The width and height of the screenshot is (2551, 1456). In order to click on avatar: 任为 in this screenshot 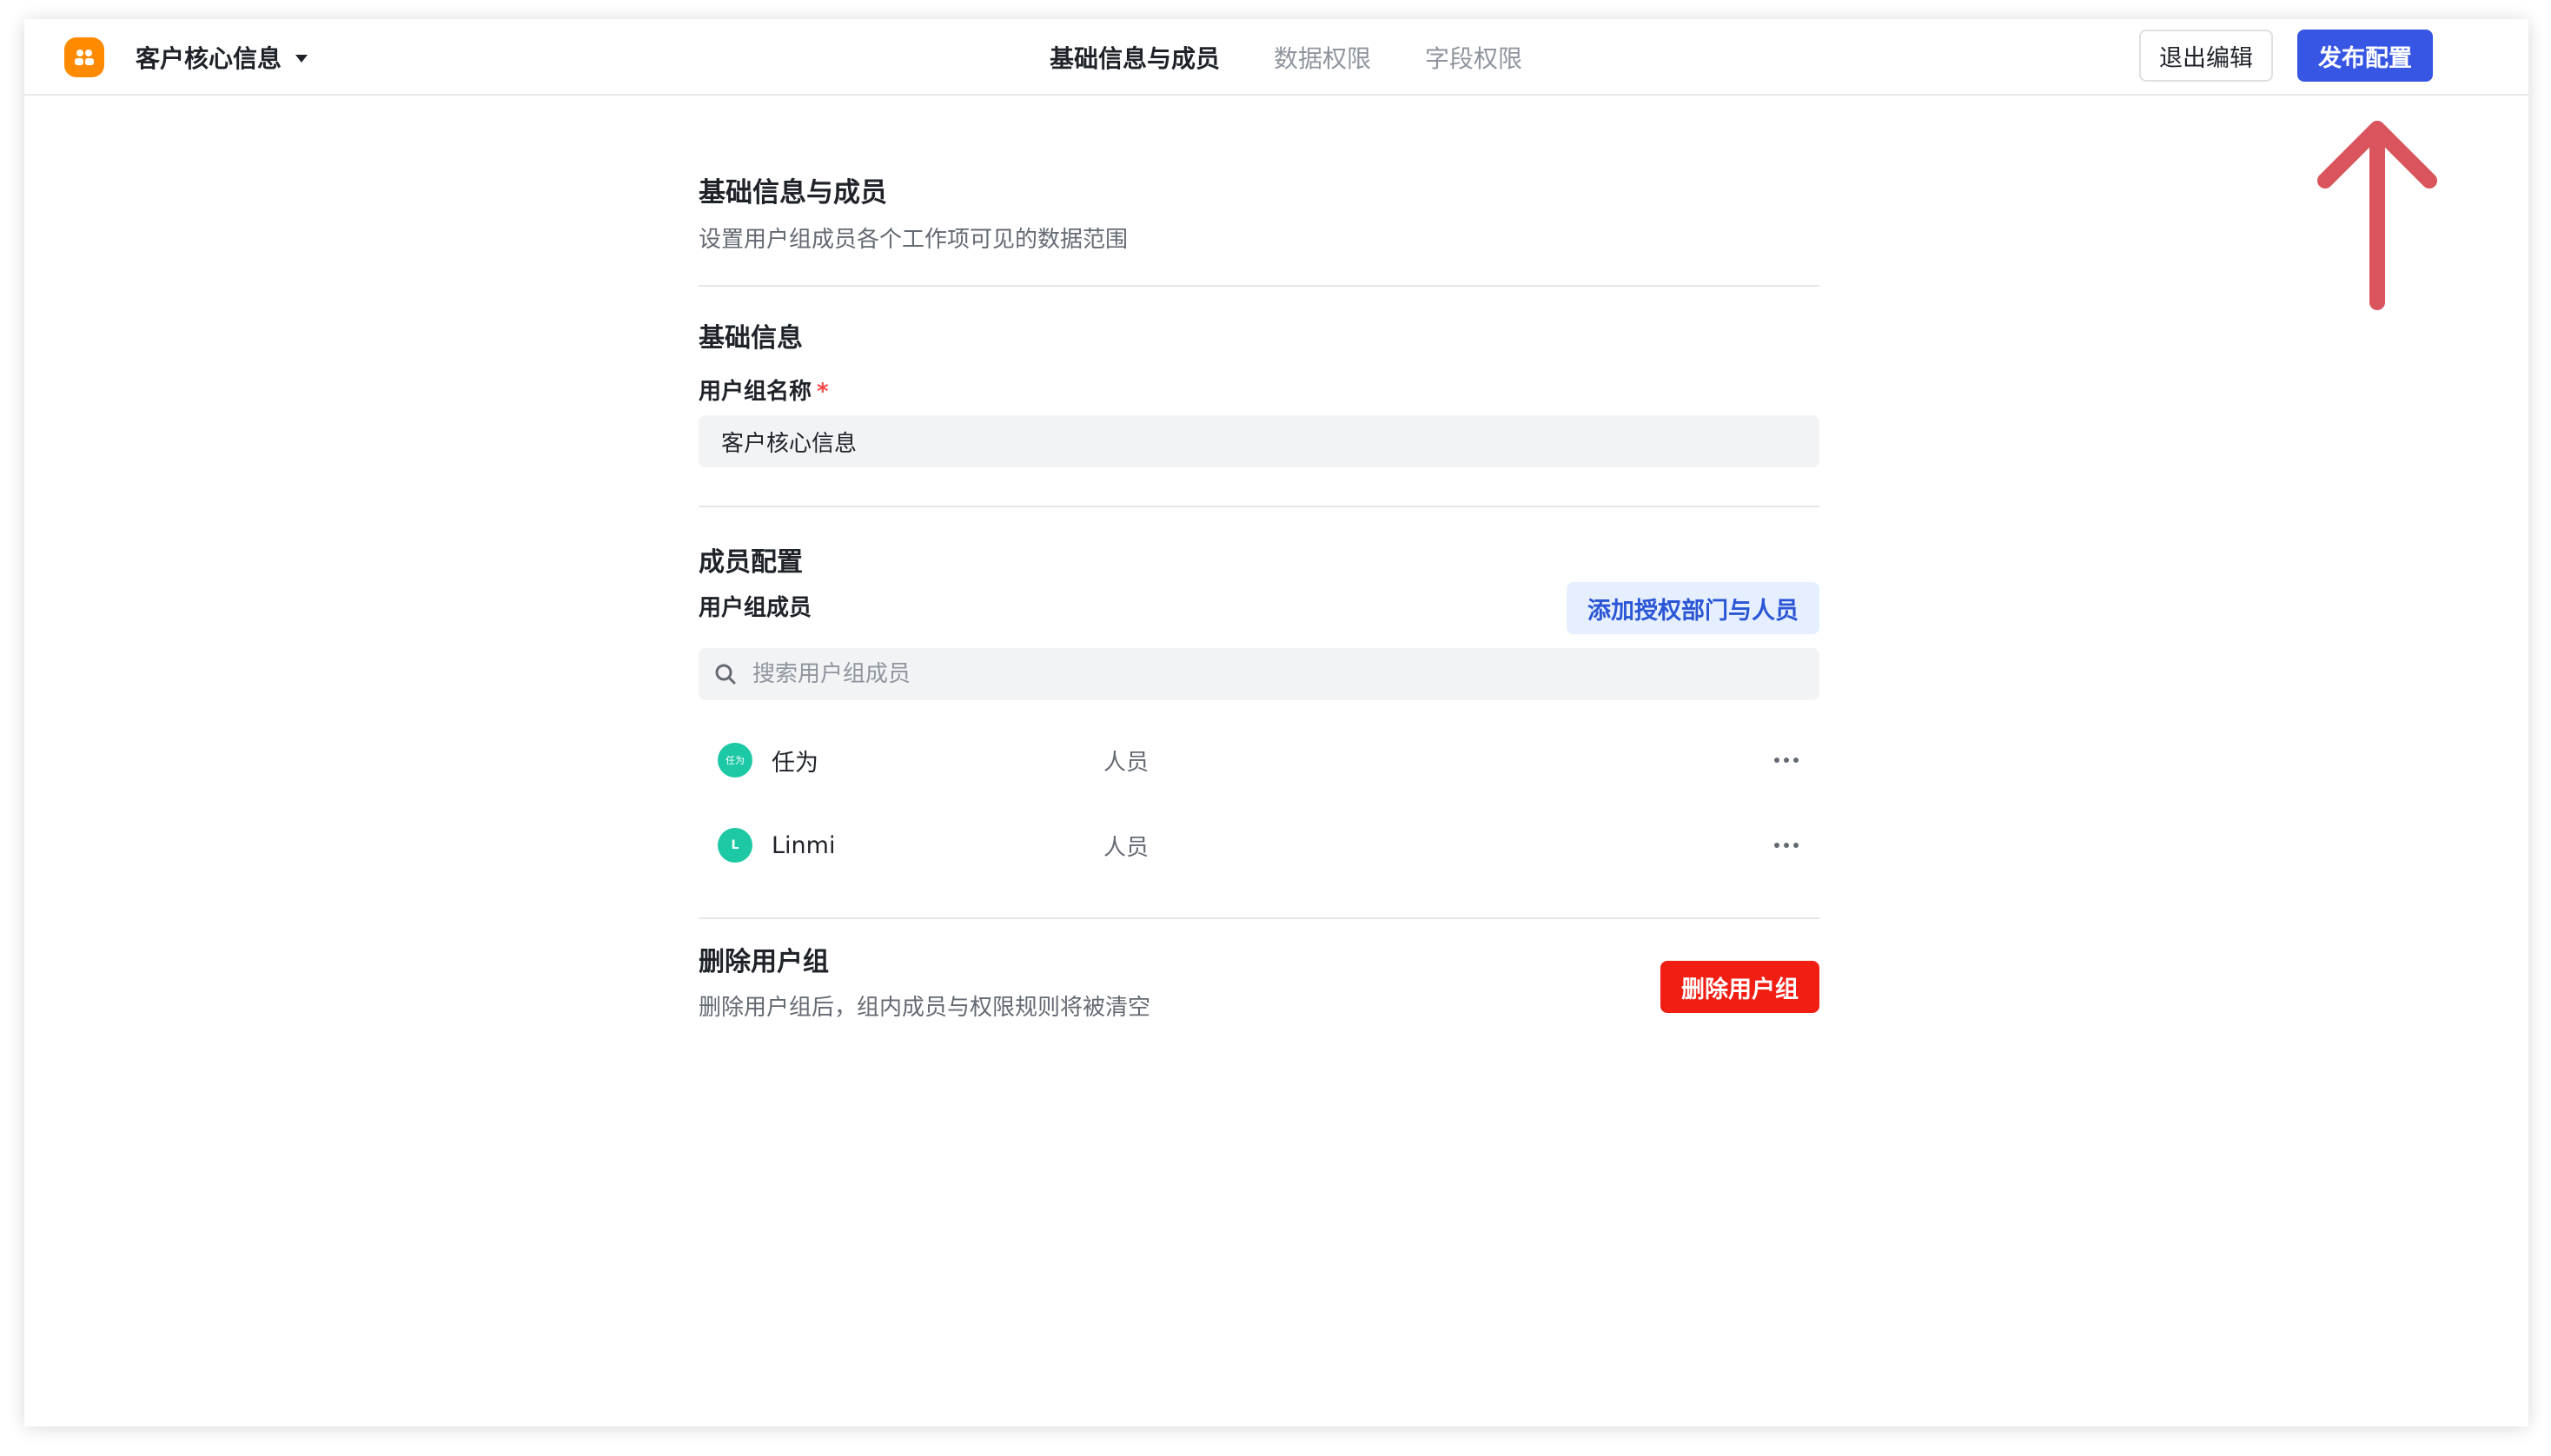, I will do `click(735, 760)`.